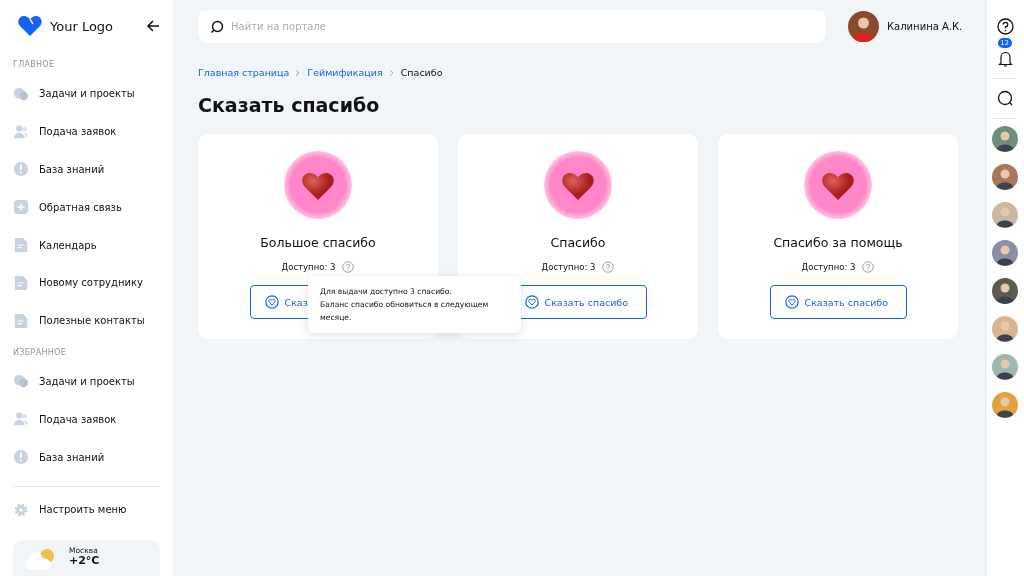 This screenshot has width=1024, height=576. Describe the element at coordinates (318, 242) in the screenshot. I see `card-title: Большое спасибо` at that location.